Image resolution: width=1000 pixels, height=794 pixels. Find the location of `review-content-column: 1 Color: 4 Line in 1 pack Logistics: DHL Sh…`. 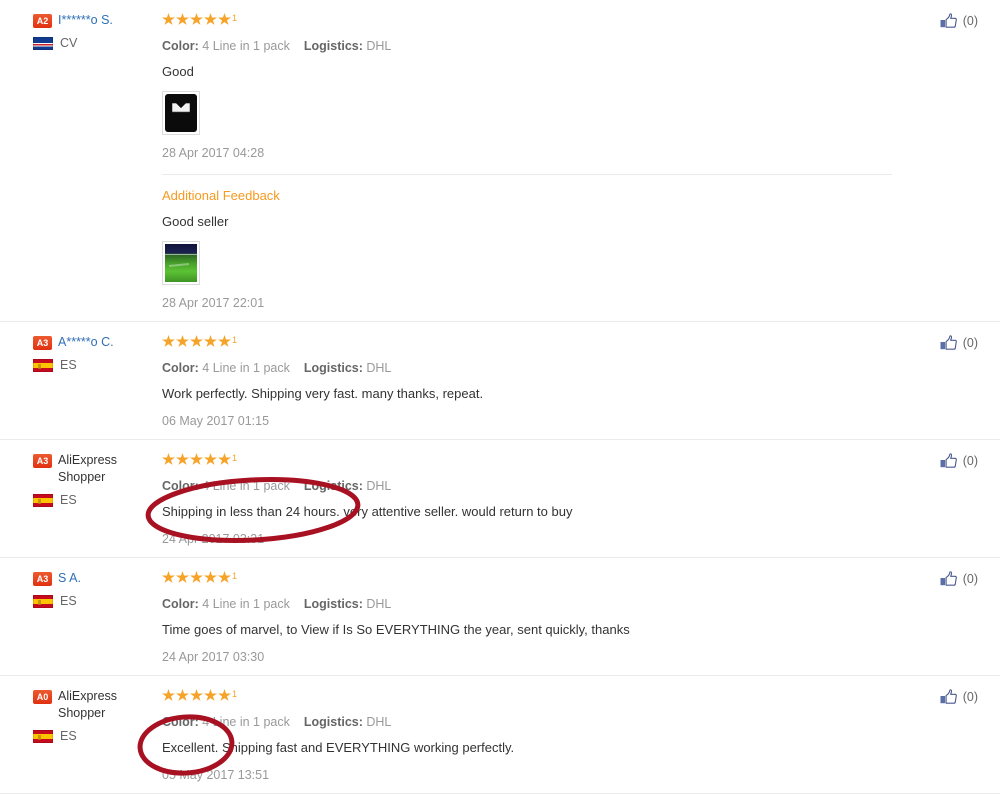

review-content-column: 1 Color: 4 Line in 1 pack Logistics: DHL Sh… is located at coordinates (527, 499).